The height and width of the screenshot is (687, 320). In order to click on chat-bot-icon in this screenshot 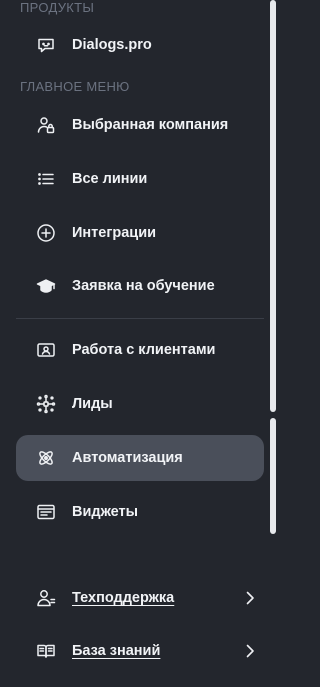, I will do `click(46, 45)`.